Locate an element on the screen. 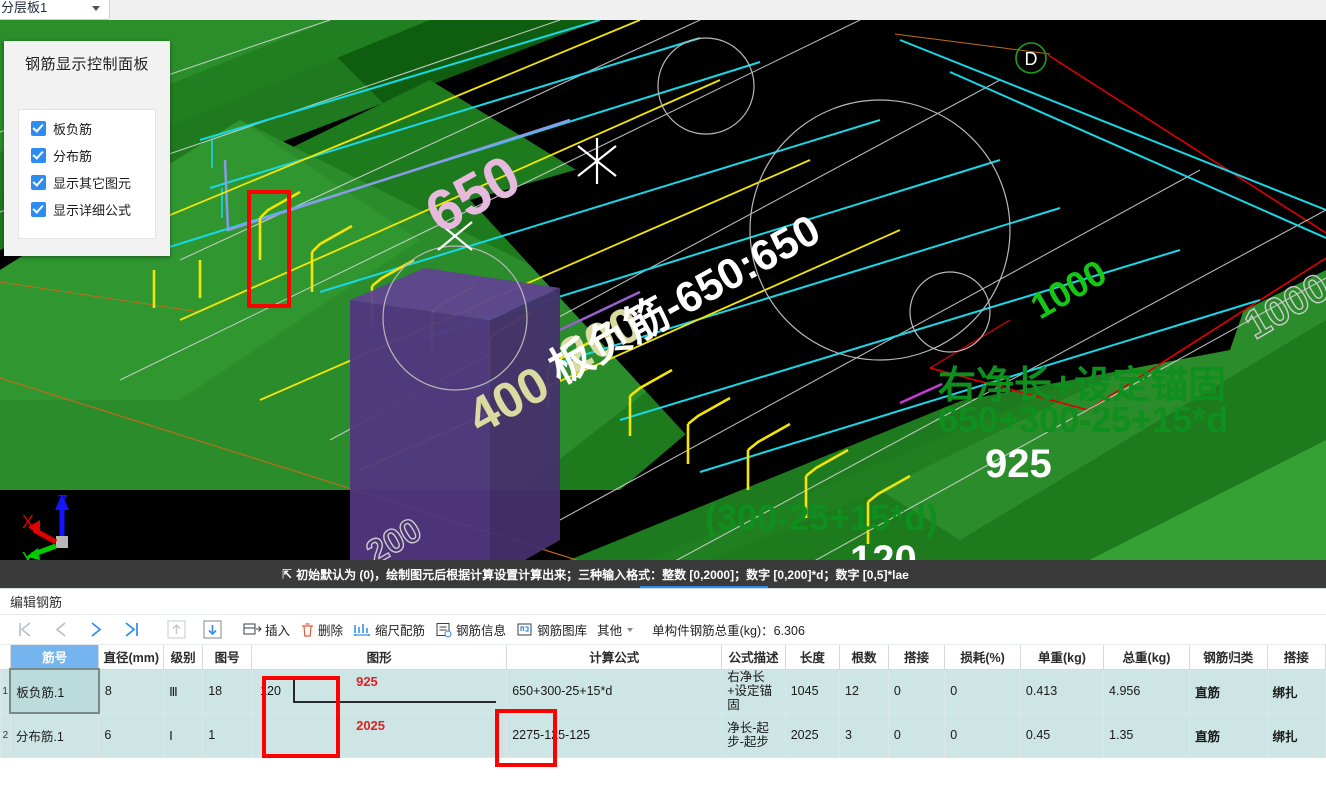  cell-total-weight: 1.35 is located at coordinates (1146, 735).